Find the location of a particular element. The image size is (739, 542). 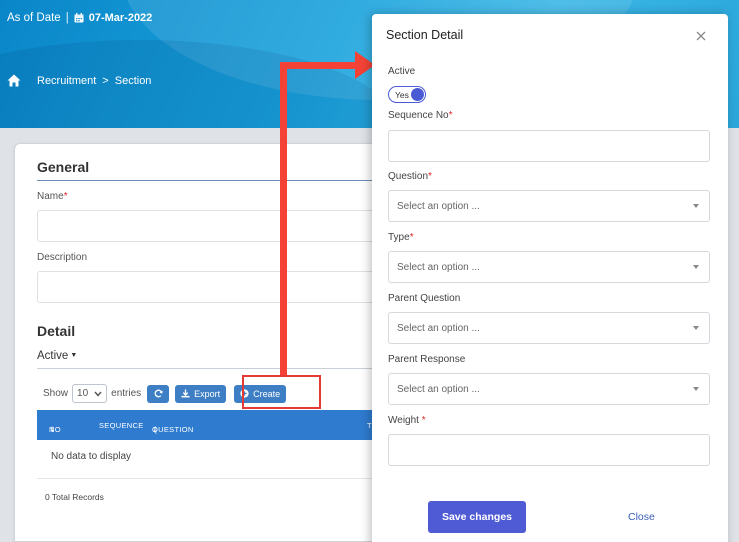

question-label: Question* is located at coordinates (410, 176).